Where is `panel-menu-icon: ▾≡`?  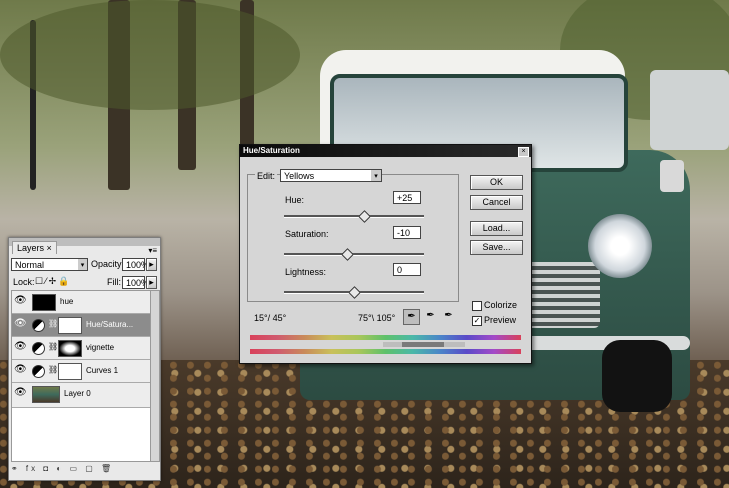
panel-menu-icon: ▾≡ is located at coordinates (152, 250).